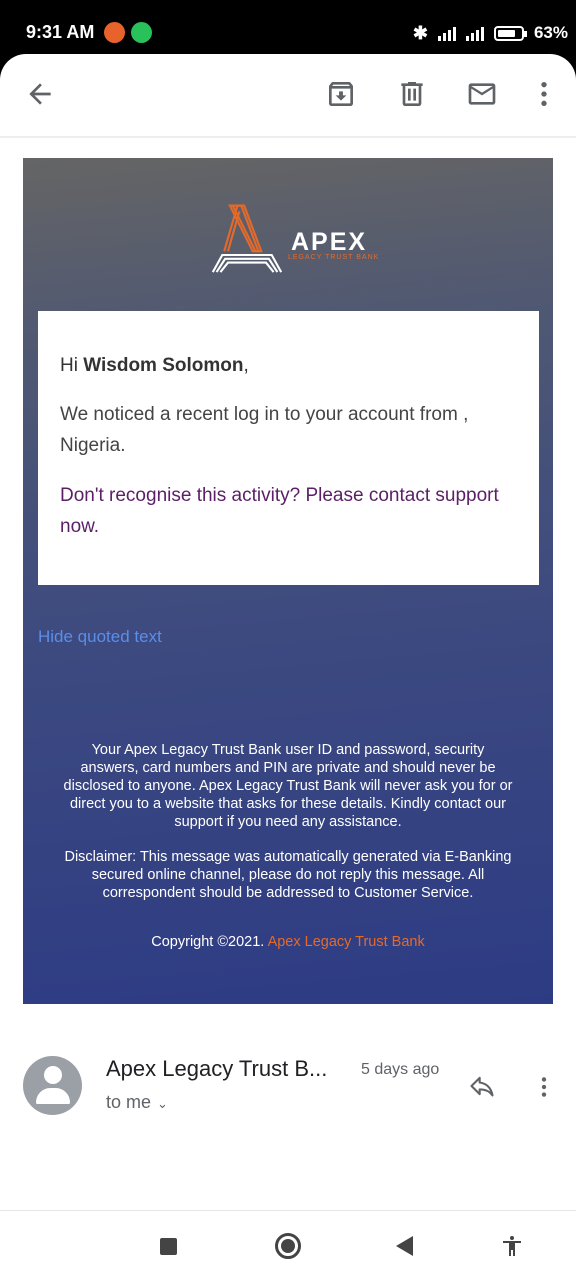 Image resolution: width=576 pixels, height=1280 pixels. What do you see at coordinates (60, 32) in the screenshot?
I see `status-time: 9:31 AM` at bounding box center [60, 32].